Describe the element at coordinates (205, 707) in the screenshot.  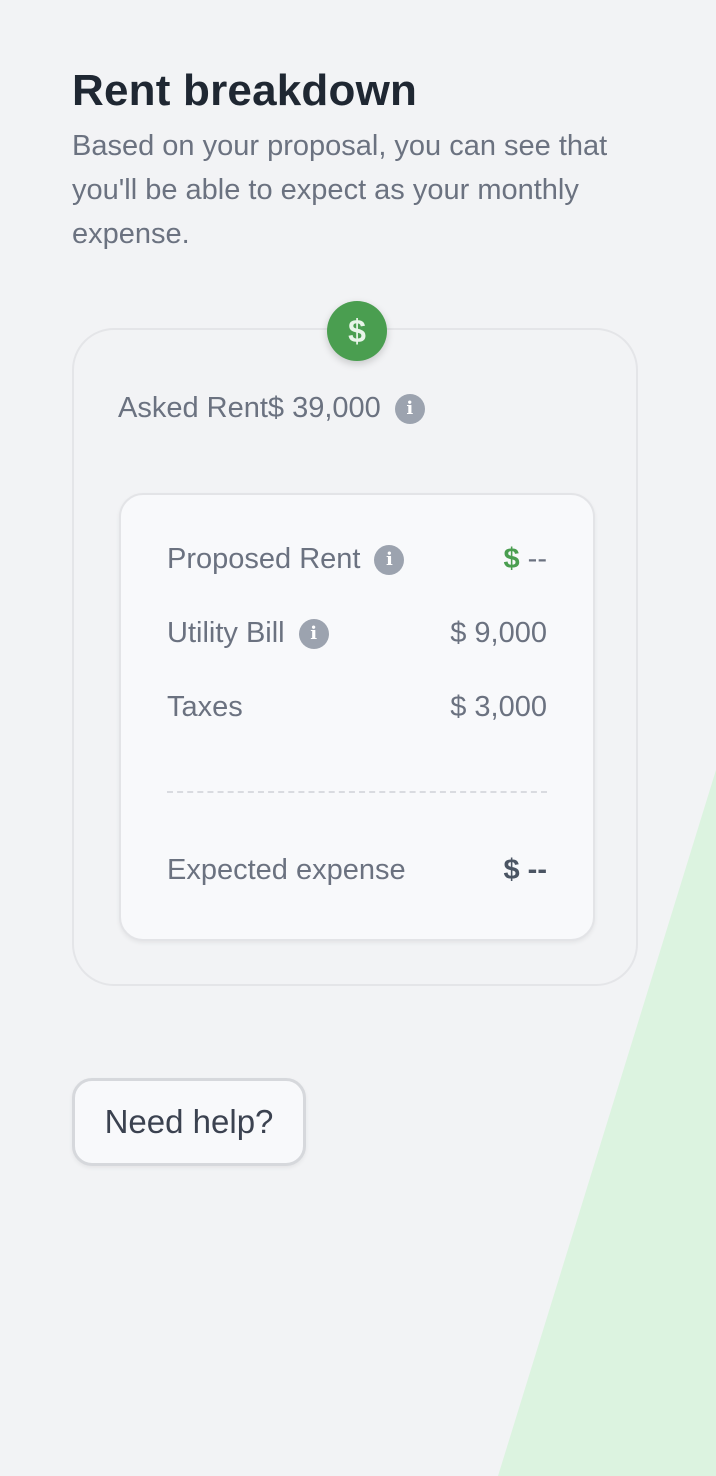
I see `taxes-label: Taxes` at that location.